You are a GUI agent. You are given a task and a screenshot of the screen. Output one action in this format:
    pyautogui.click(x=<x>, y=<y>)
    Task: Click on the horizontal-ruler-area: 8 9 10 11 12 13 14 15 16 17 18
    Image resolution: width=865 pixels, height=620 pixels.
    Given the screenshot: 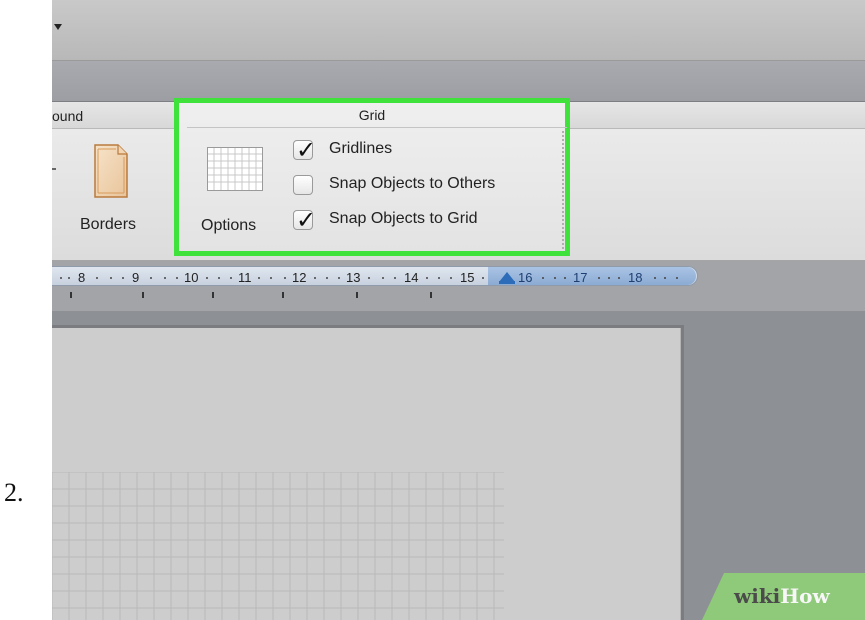 What is the action you would take?
    pyautogui.click(x=458, y=286)
    